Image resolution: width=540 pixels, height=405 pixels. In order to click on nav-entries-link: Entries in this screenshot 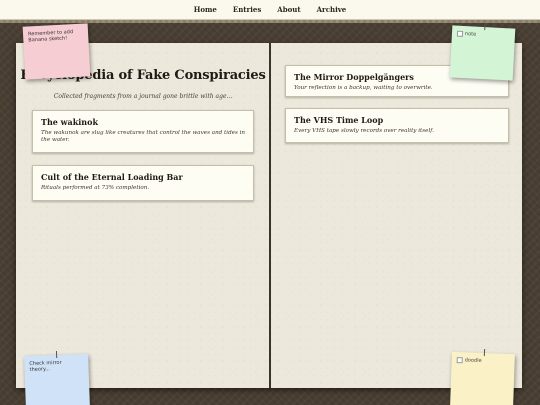, I will do `click(247, 9)`.